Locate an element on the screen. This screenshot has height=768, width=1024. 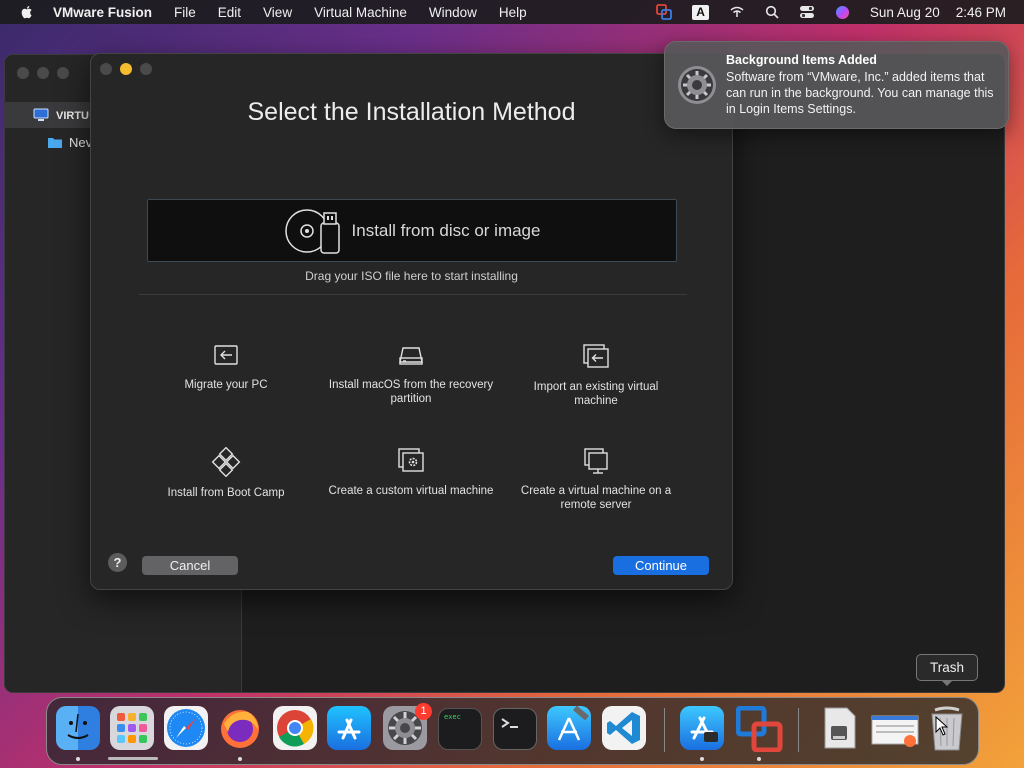
remote-vm-icon is located at coordinates (596, 461).